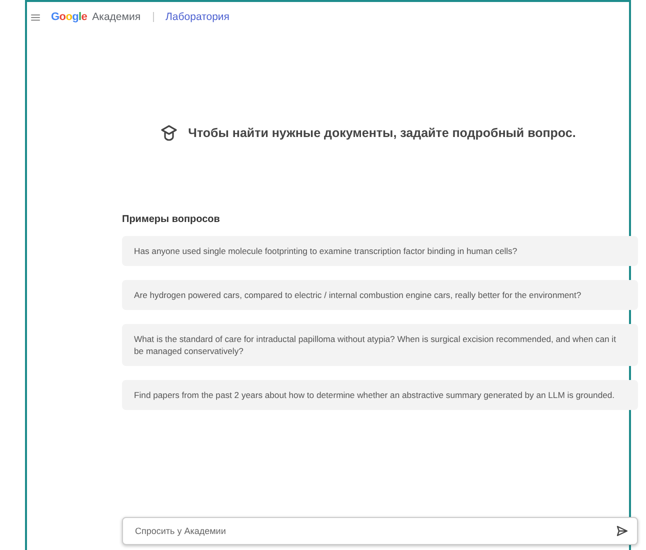  What do you see at coordinates (198, 17) in the screenshot?
I see `section-title: Лаборатория` at bounding box center [198, 17].